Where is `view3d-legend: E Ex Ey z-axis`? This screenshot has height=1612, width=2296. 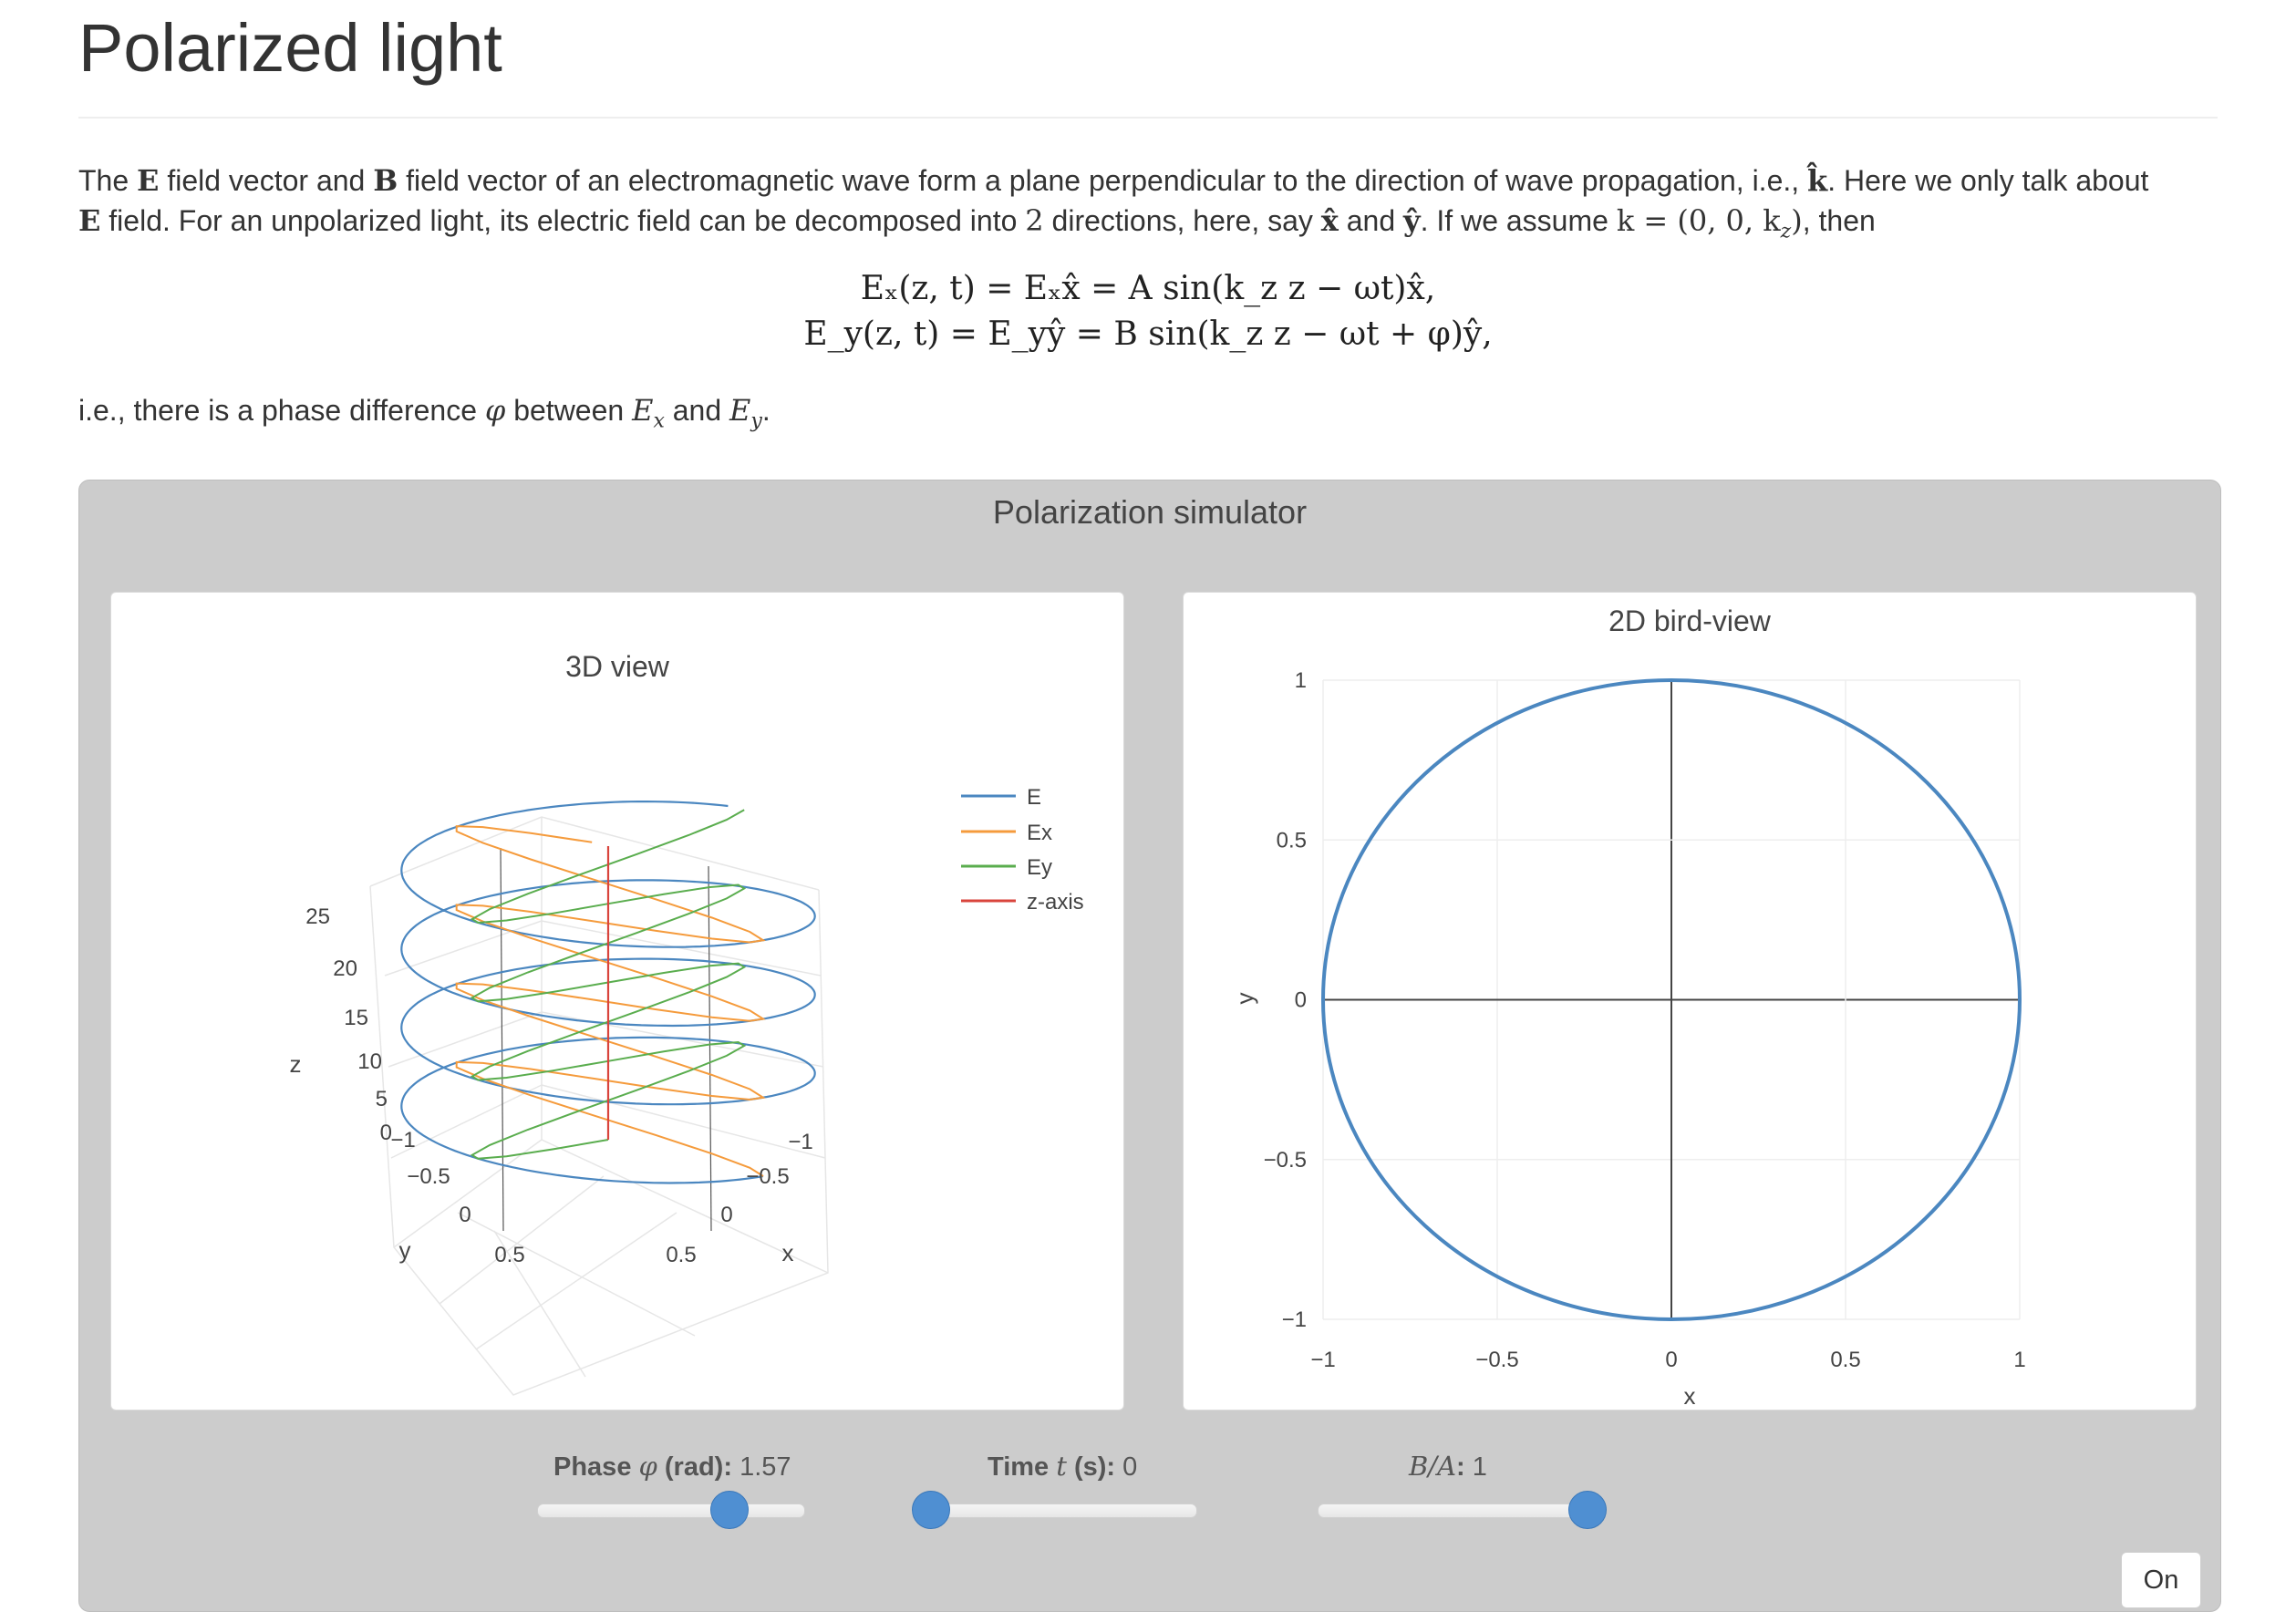 view3d-legend: E Ex Ey z-axis is located at coordinates (1022, 849).